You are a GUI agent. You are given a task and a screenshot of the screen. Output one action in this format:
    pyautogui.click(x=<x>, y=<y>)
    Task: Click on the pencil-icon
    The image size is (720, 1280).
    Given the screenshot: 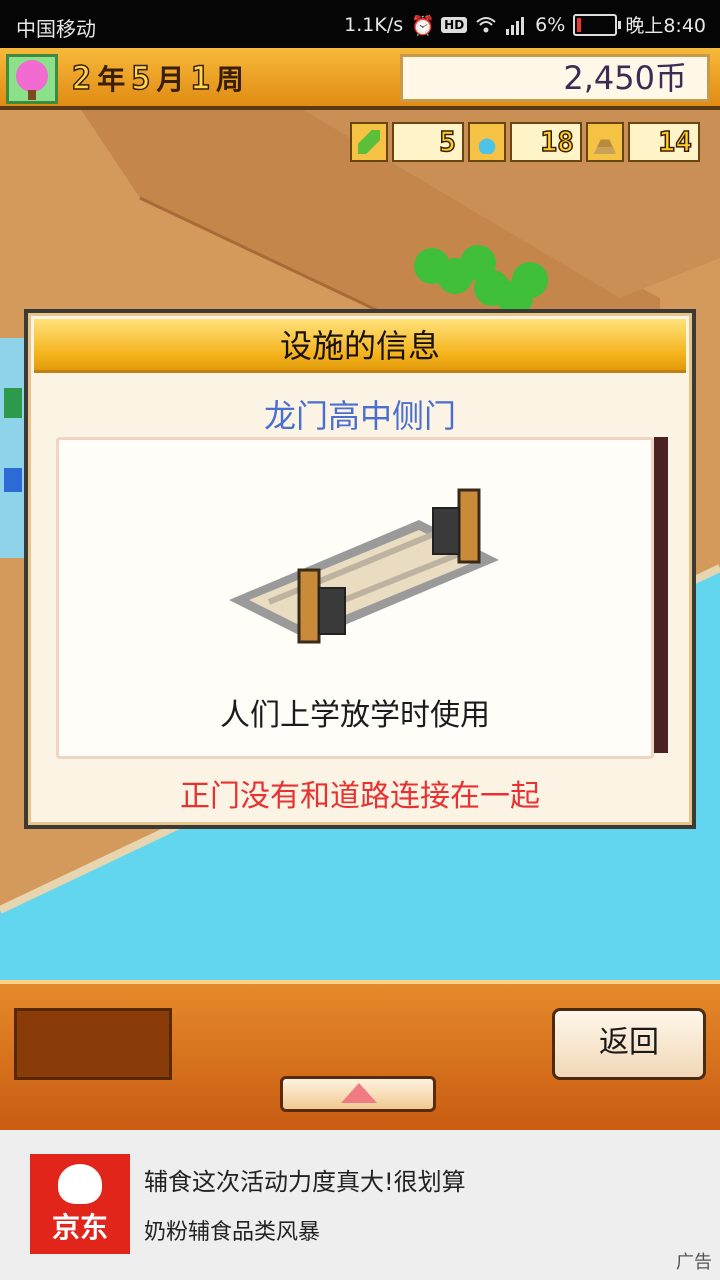 What is the action you would take?
    pyautogui.click(x=369, y=142)
    